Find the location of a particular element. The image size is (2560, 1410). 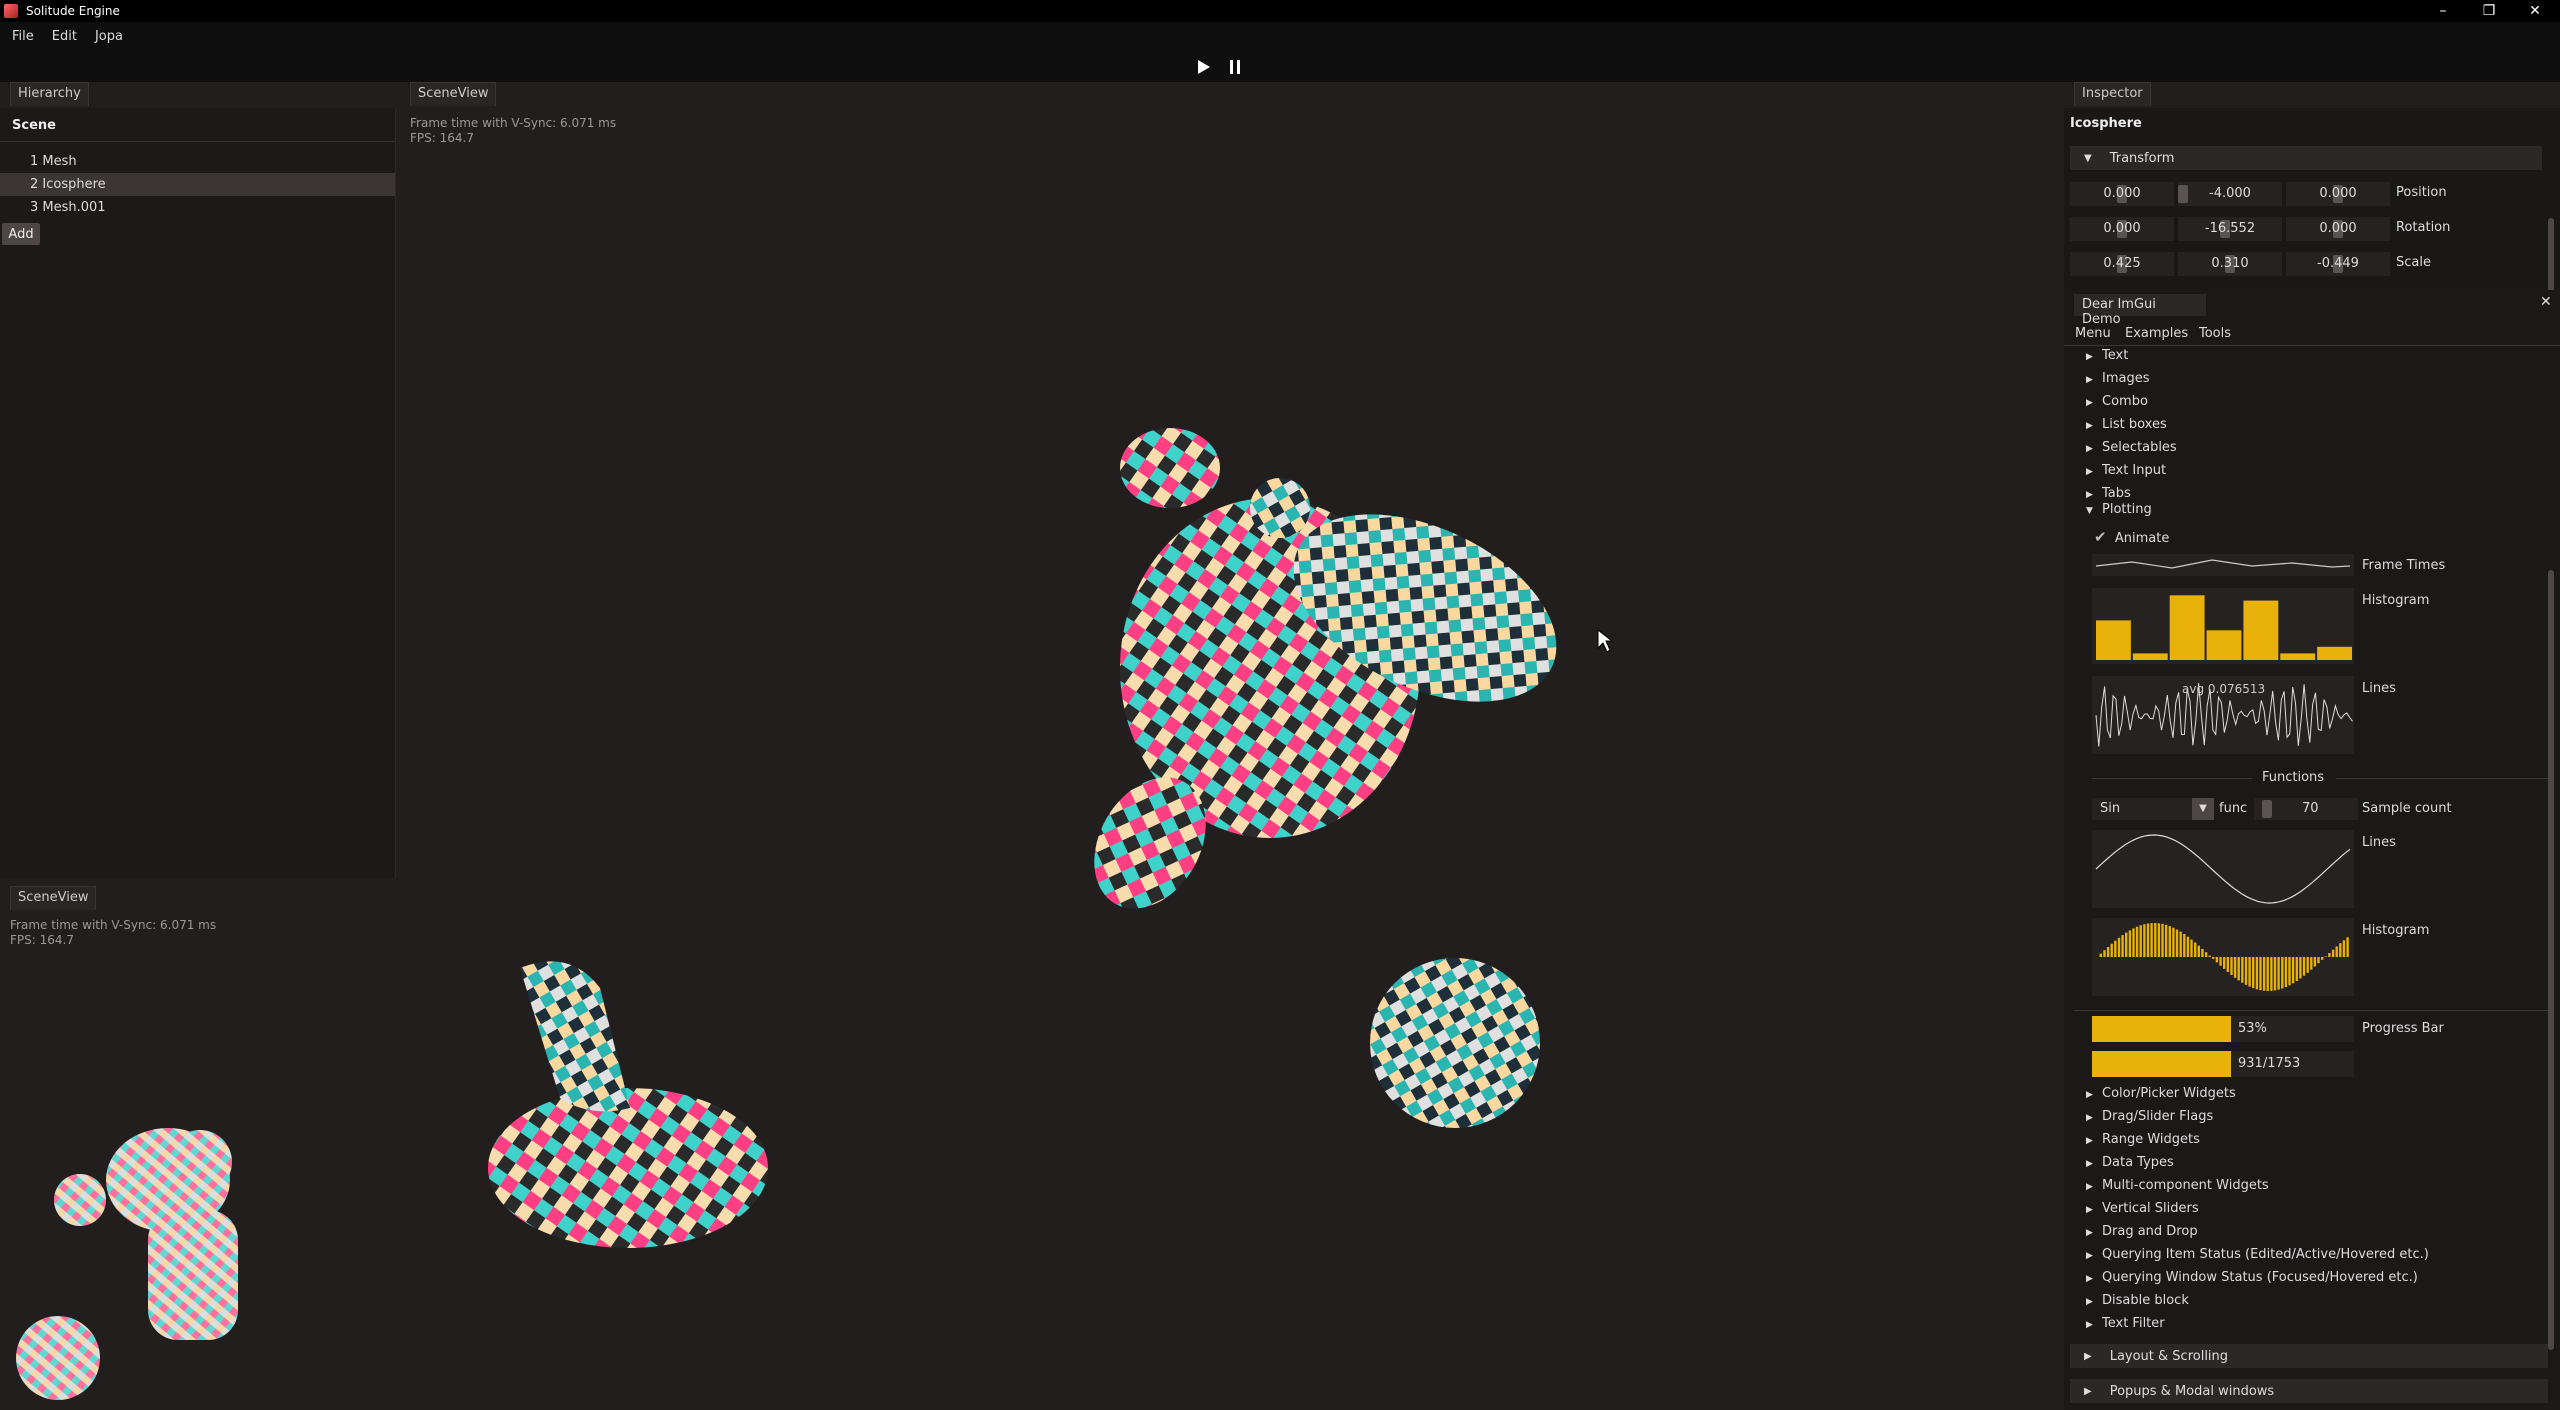

tree-node: ▶ Color/Picker Widgets is located at coordinates (2161, 1093).